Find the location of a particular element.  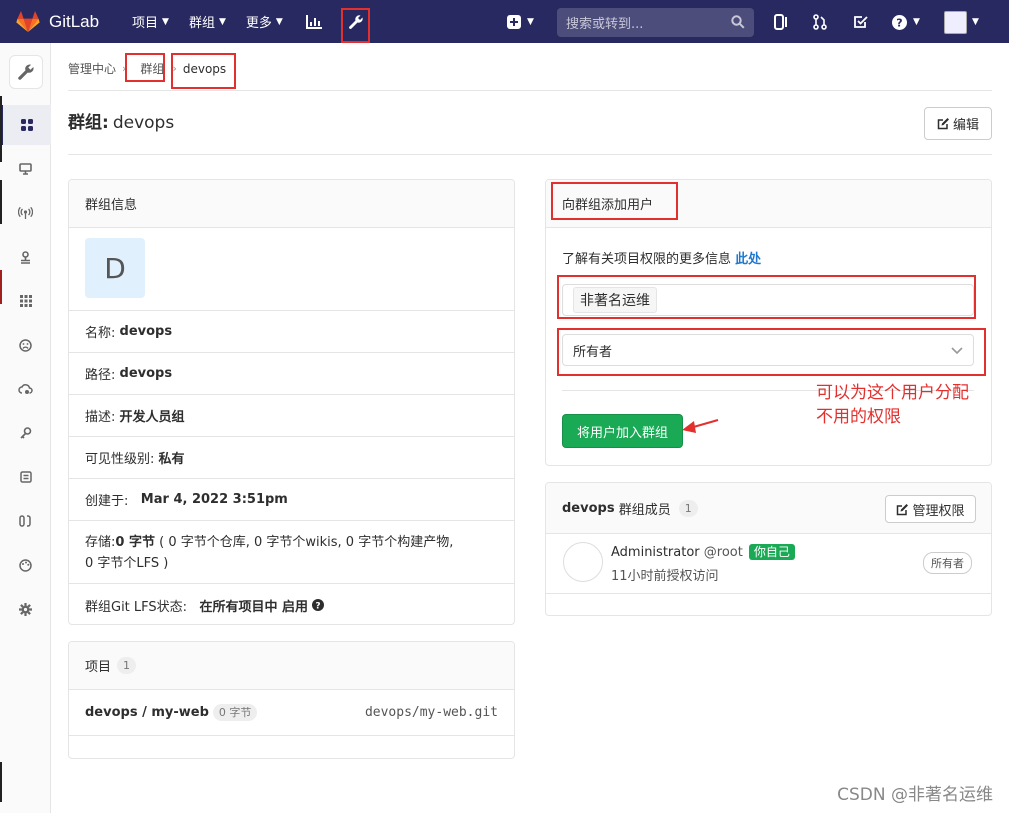

desc-label: 描述: is located at coordinates (100, 417).